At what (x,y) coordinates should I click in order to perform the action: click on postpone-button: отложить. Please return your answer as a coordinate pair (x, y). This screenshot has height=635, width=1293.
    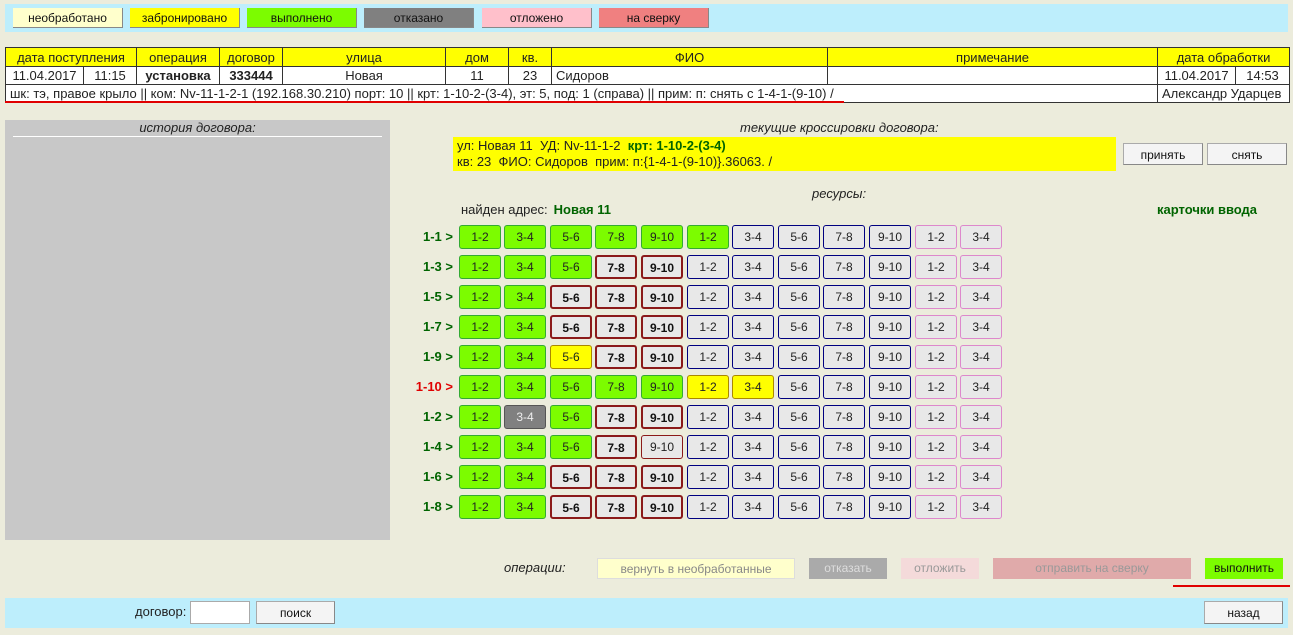
    Looking at the image, I should click on (940, 568).